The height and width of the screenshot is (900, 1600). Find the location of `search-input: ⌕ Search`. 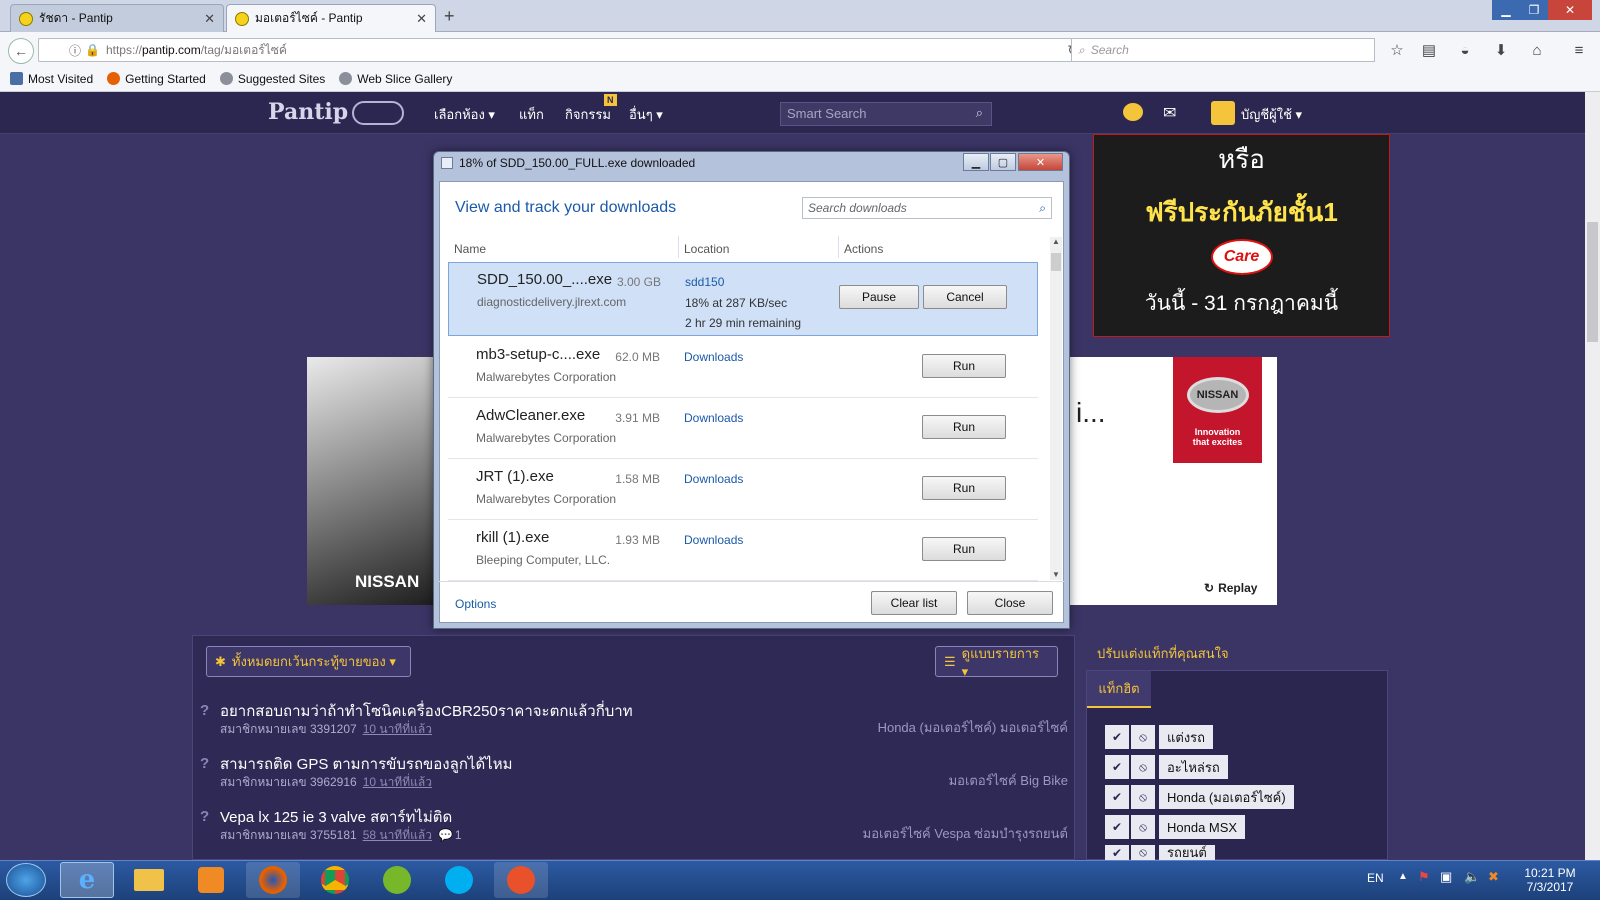

search-input: ⌕ Search is located at coordinates (1223, 50).